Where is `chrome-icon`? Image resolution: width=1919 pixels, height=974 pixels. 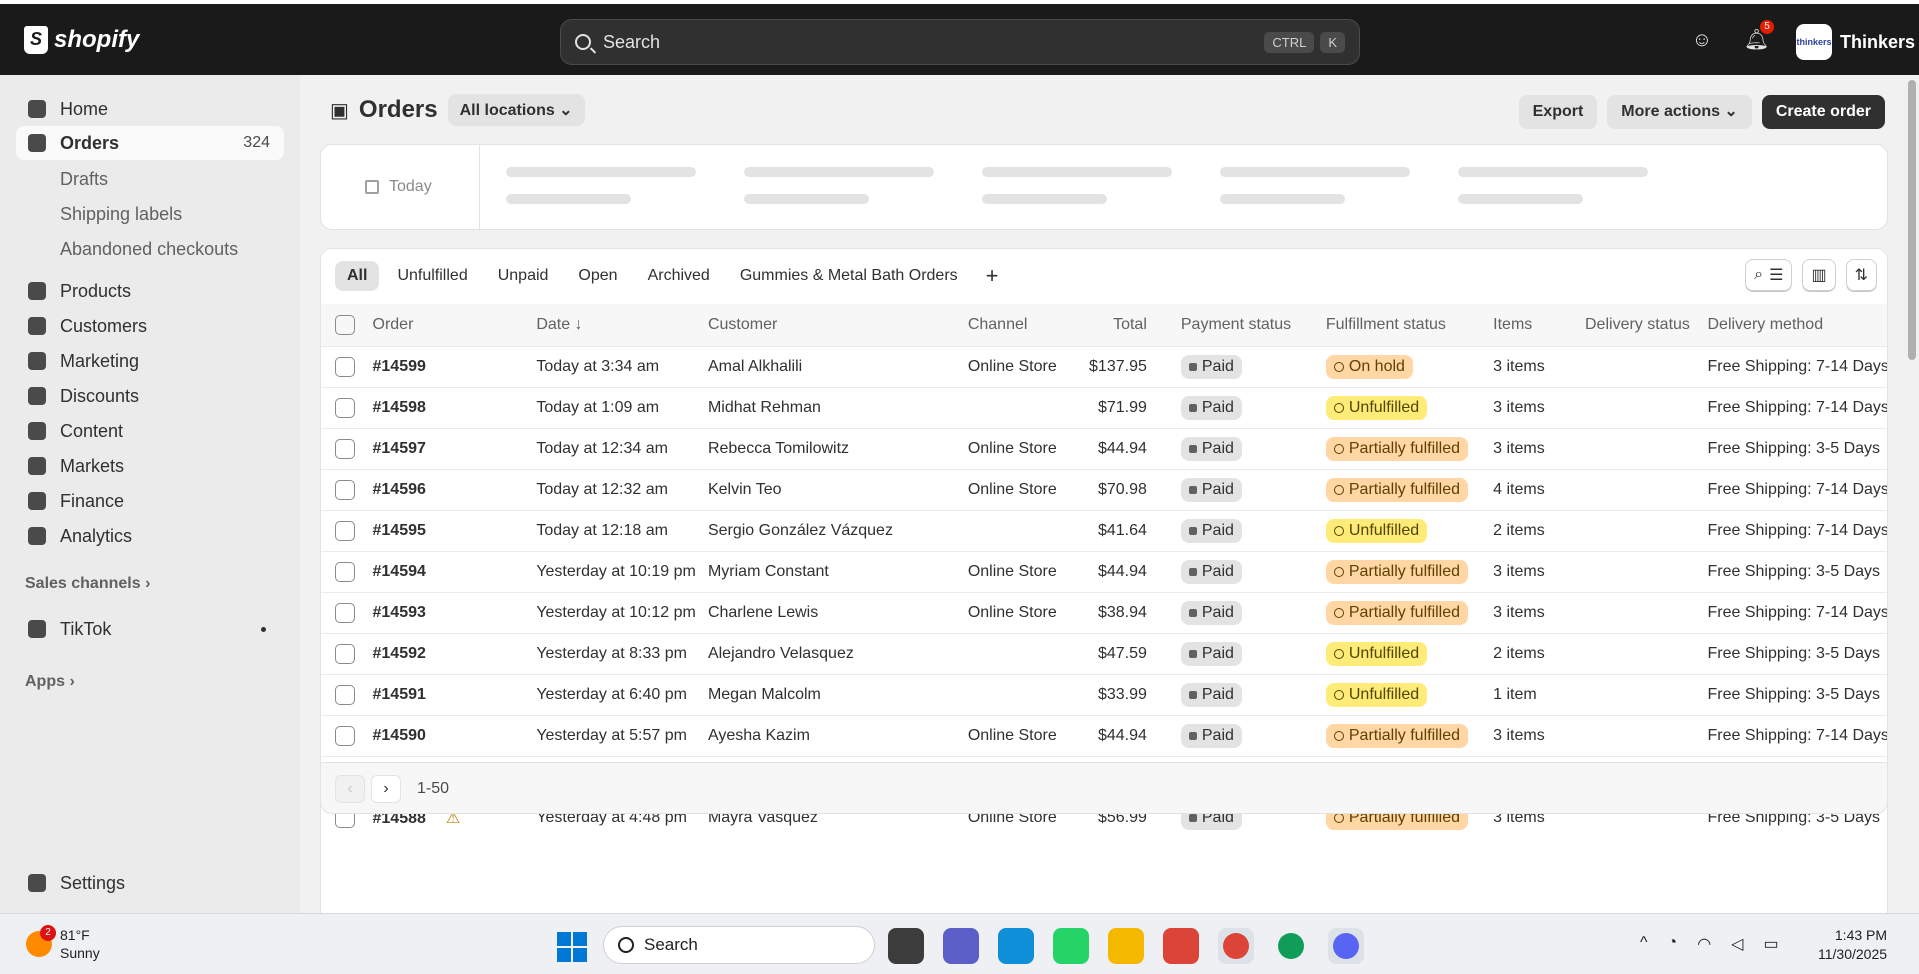 chrome-icon is located at coordinates (1181, 946).